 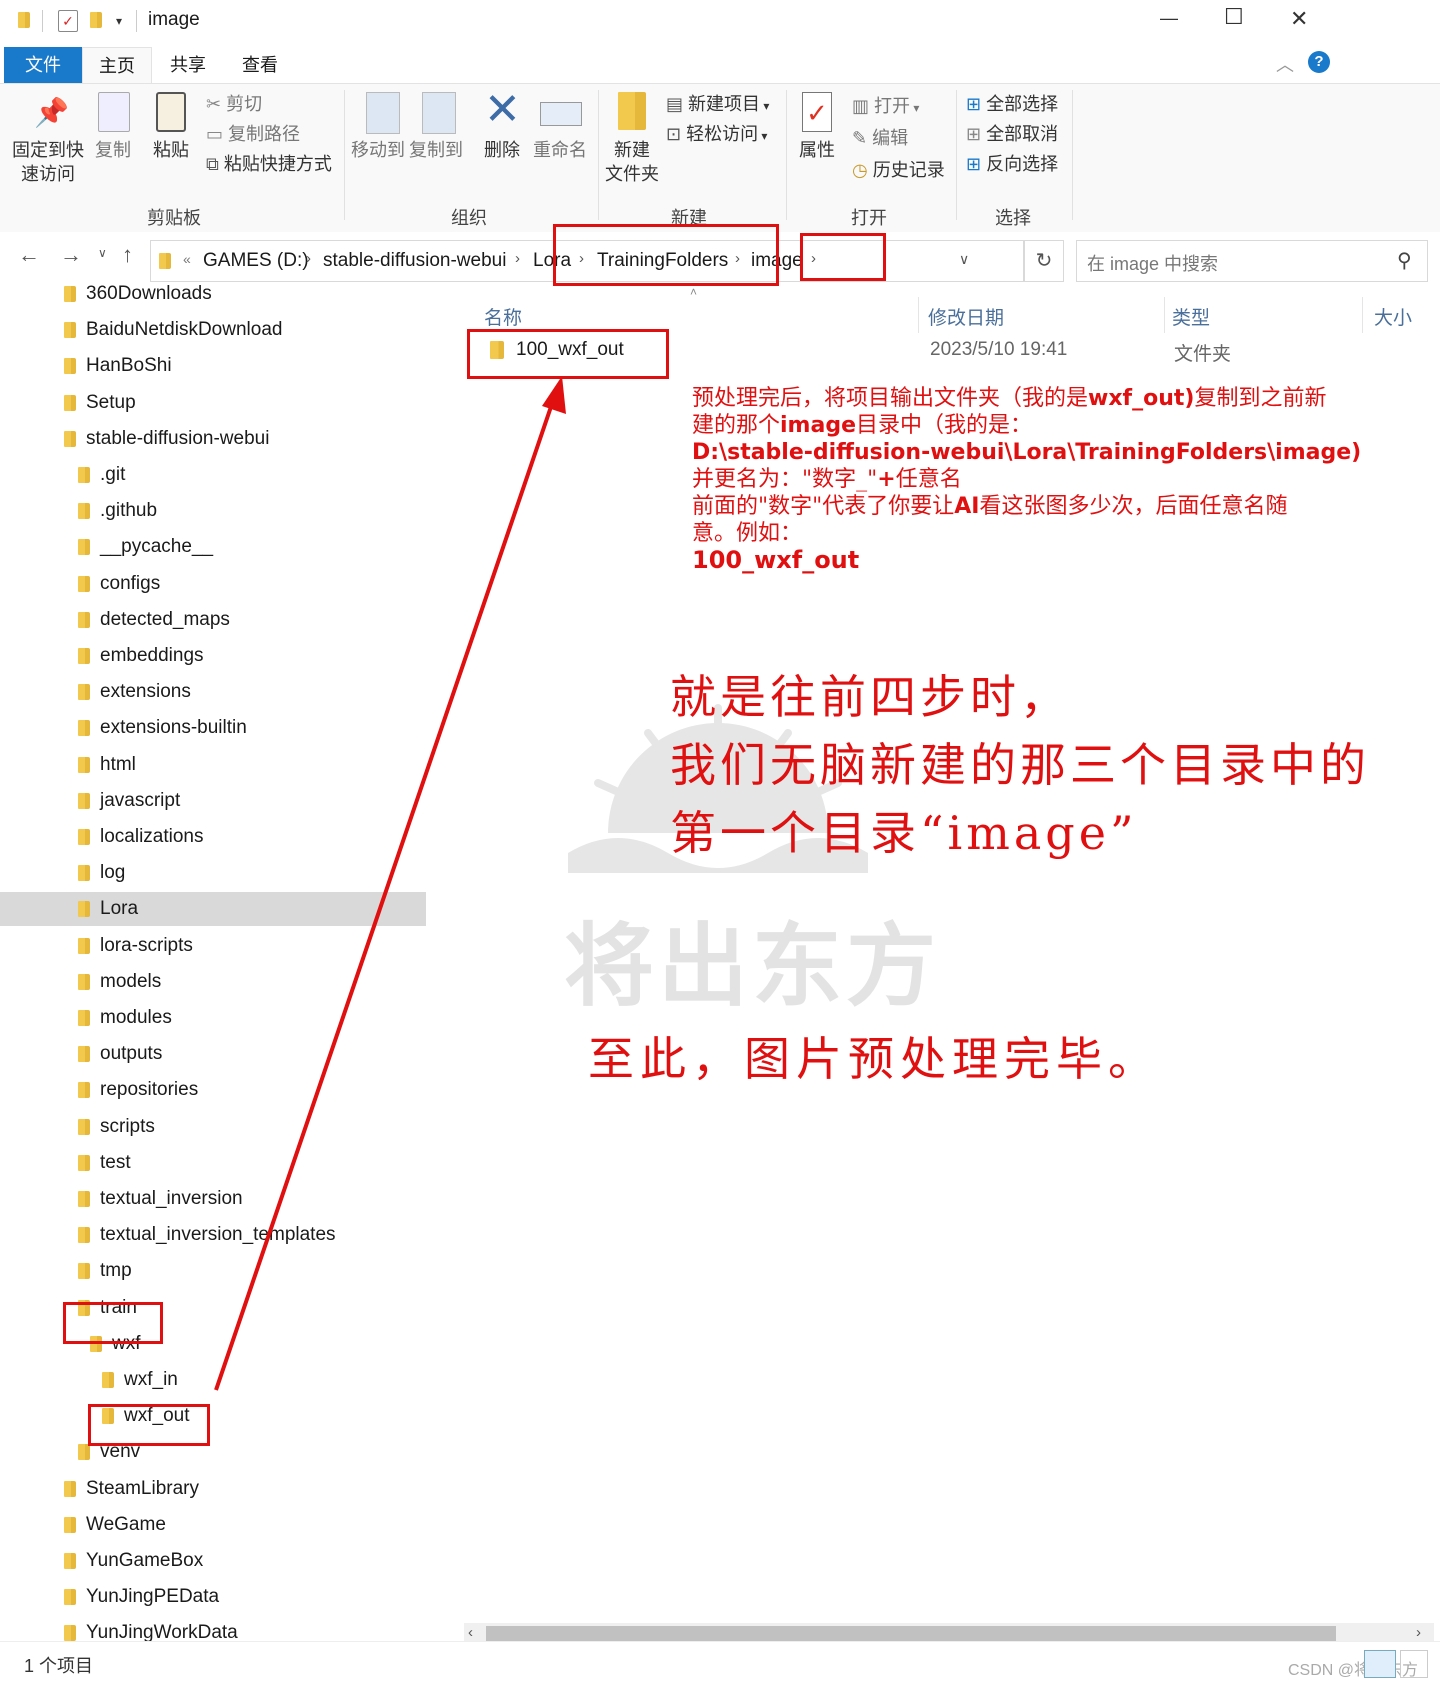 What do you see at coordinates (1380, 1664) in the screenshot?
I see `details-view-icon` at bounding box center [1380, 1664].